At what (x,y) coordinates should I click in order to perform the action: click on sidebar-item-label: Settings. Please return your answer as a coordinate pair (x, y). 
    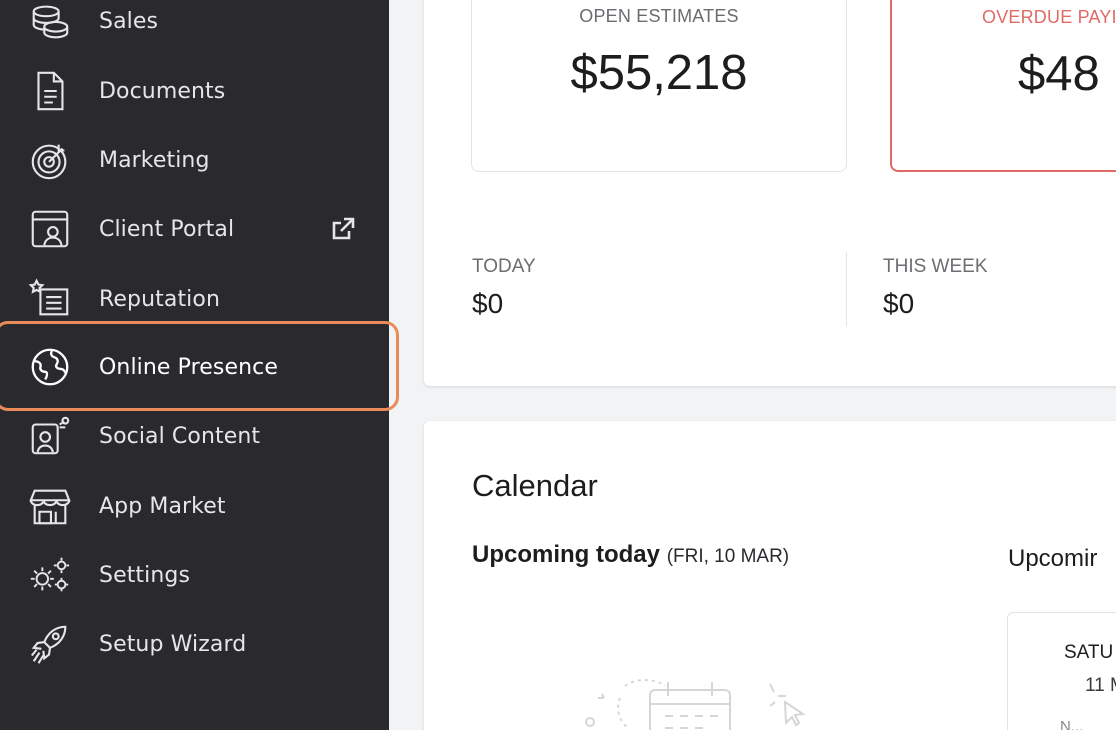
    Looking at the image, I should click on (145, 575).